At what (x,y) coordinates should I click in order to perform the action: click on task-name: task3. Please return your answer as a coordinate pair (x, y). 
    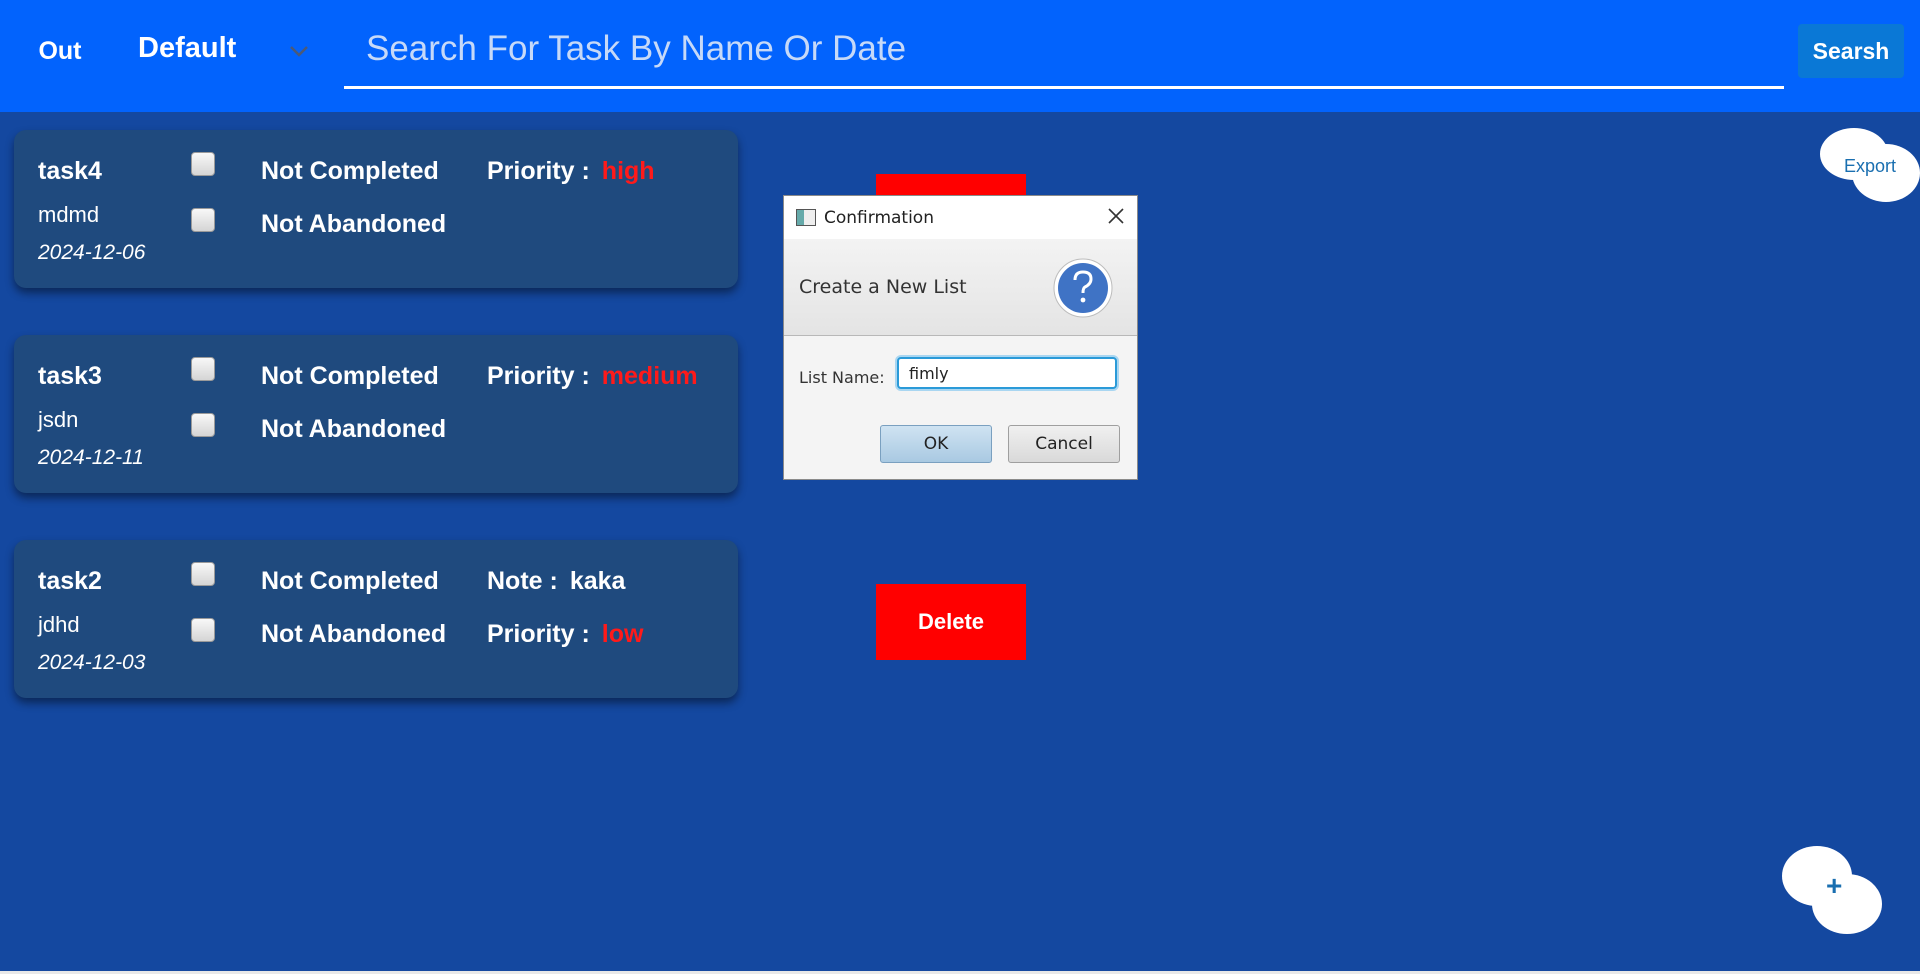
    Looking at the image, I should click on (70, 376).